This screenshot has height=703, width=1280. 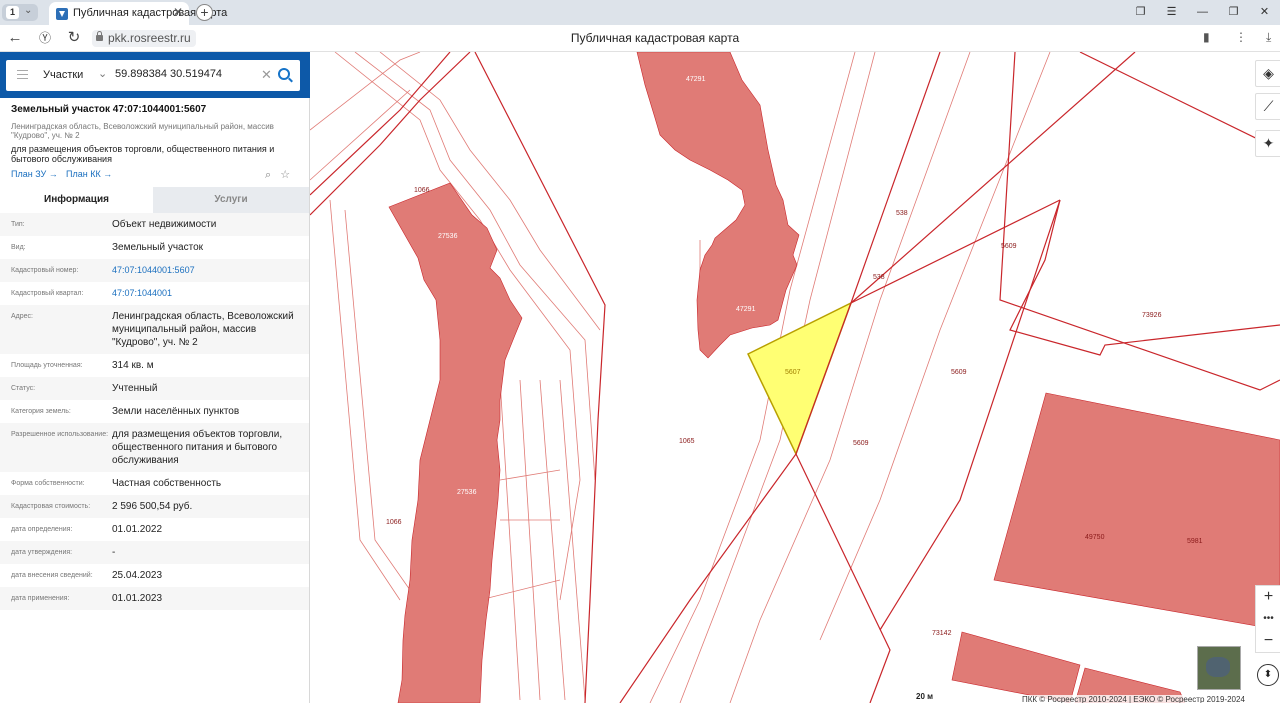 I want to click on plan-icons: ⌕ ☆, so click(x=277, y=175).